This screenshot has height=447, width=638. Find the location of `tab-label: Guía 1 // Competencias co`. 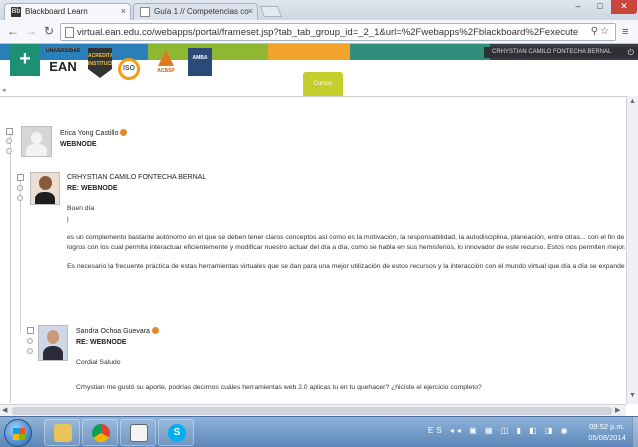

tab-label: Guía 1 // Competencias co is located at coordinates (201, 11).